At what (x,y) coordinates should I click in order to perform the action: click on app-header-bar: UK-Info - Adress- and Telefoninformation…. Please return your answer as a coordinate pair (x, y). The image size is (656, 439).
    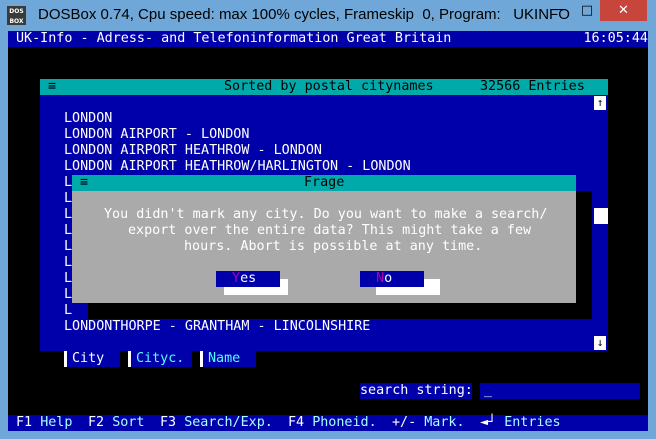
    Looking at the image, I should click on (328, 39).